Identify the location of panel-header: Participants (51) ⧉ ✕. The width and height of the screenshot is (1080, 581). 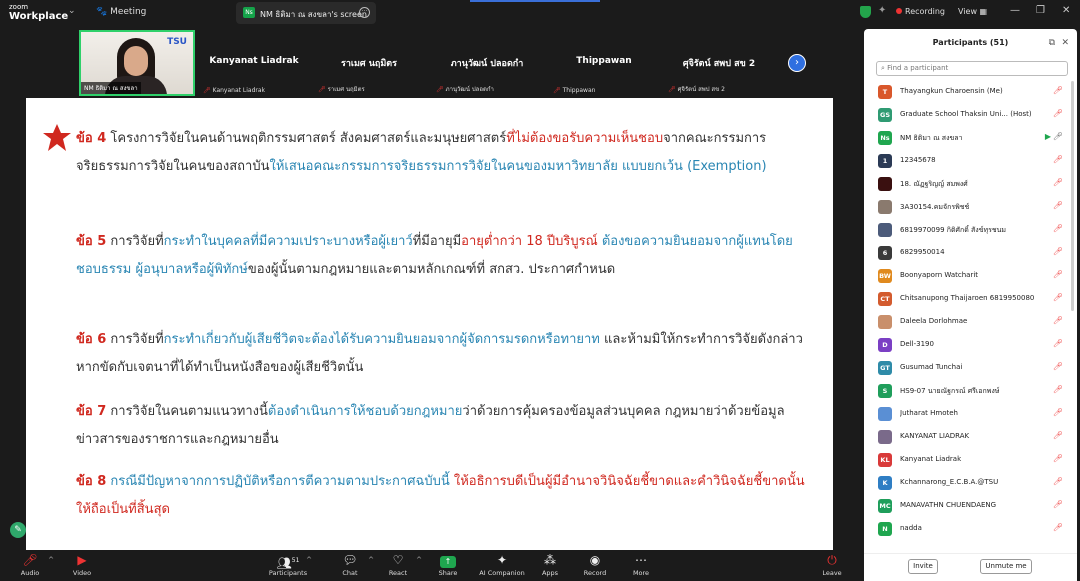
(970, 43).